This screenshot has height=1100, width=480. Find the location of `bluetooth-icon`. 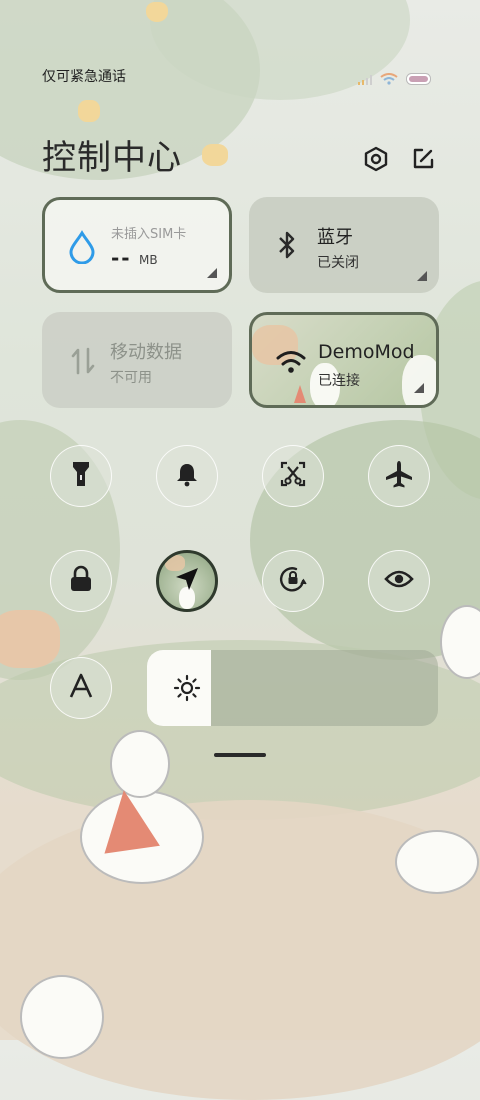

bluetooth-icon is located at coordinates (287, 247).